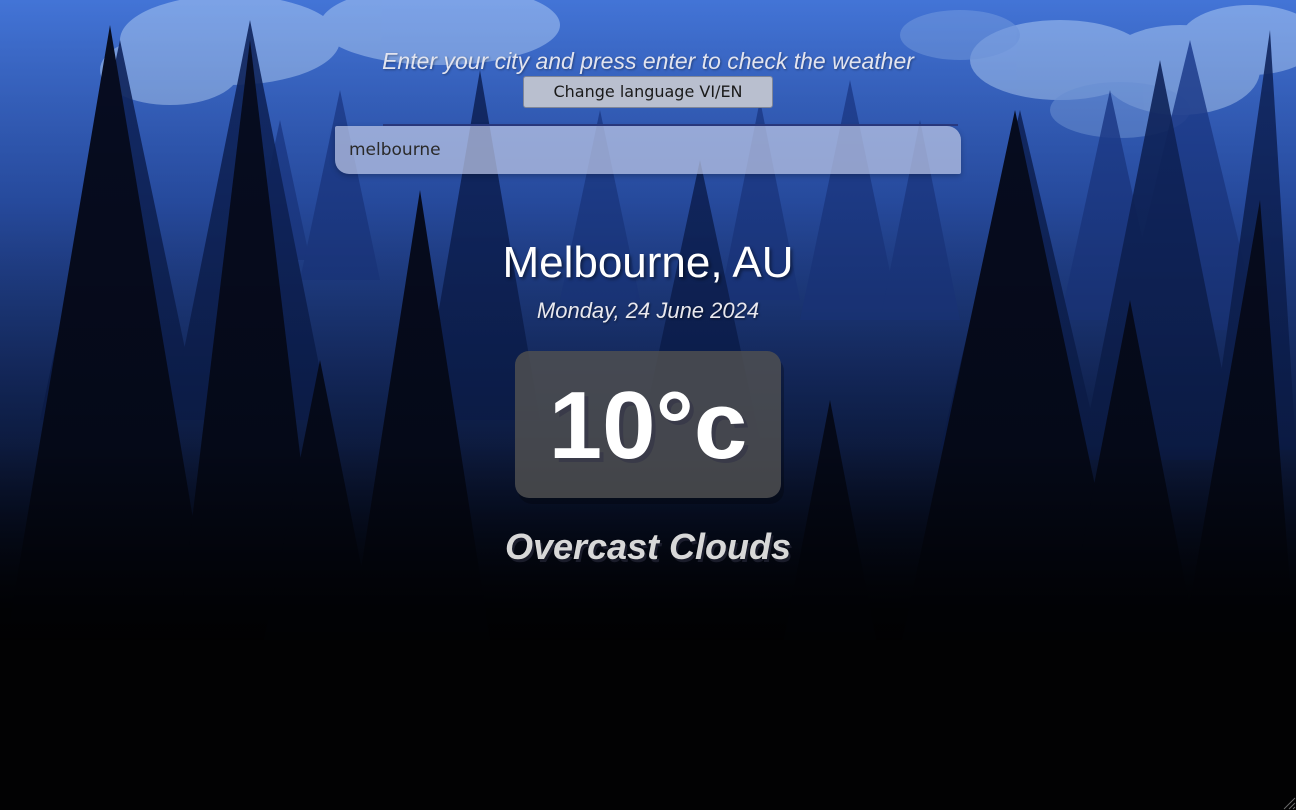 The image size is (1296, 810). What do you see at coordinates (648, 150) in the screenshot?
I see `city-search-input` at bounding box center [648, 150].